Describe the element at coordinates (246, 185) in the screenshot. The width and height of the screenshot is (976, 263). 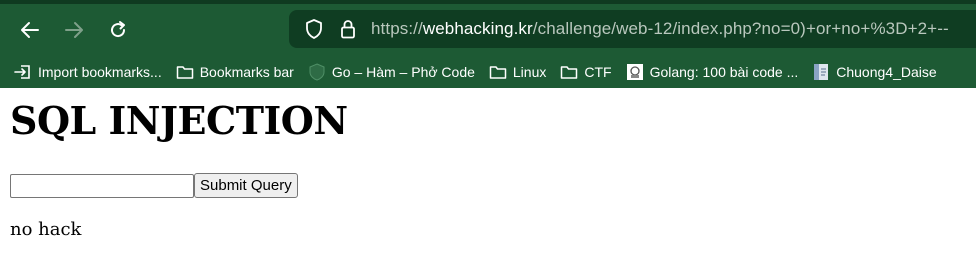
I see `submit-query-button: Submit Query` at that location.